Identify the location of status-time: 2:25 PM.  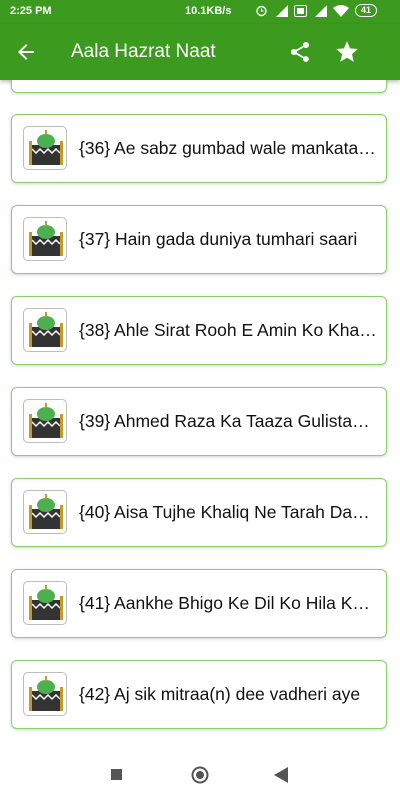
(31, 11).